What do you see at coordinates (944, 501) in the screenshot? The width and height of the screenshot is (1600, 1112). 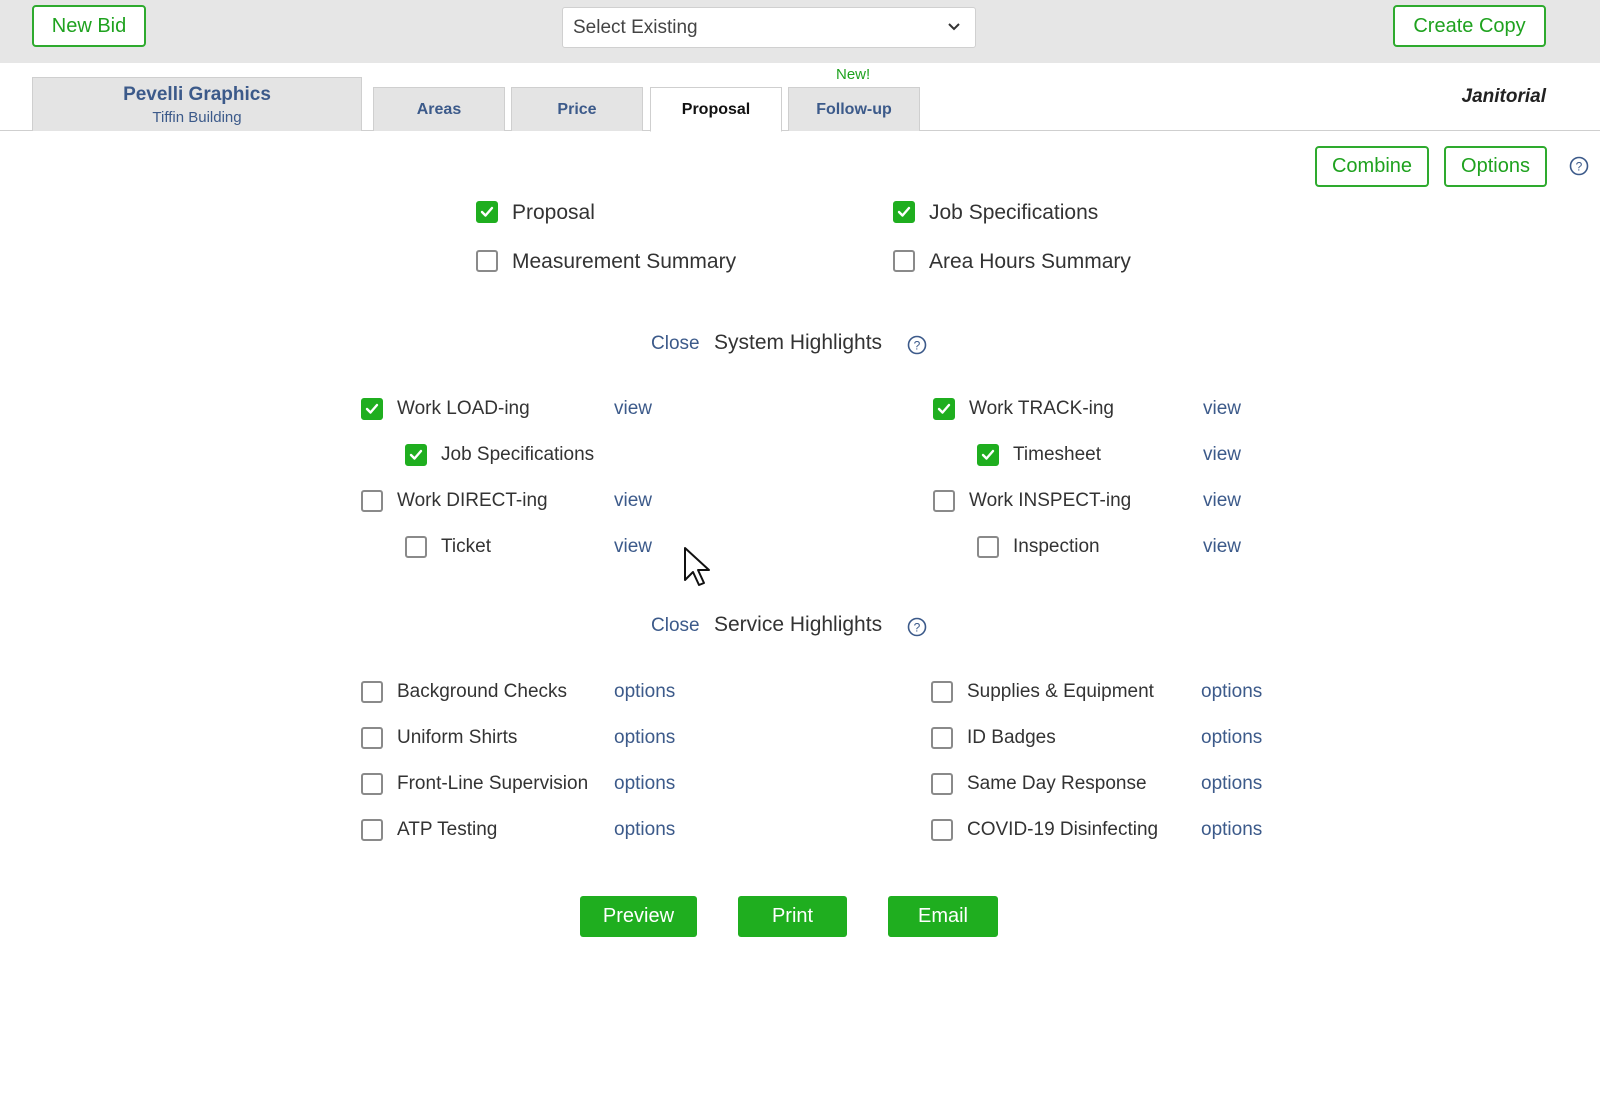 I see `work-inspecting-checkbox` at bounding box center [944, 501].